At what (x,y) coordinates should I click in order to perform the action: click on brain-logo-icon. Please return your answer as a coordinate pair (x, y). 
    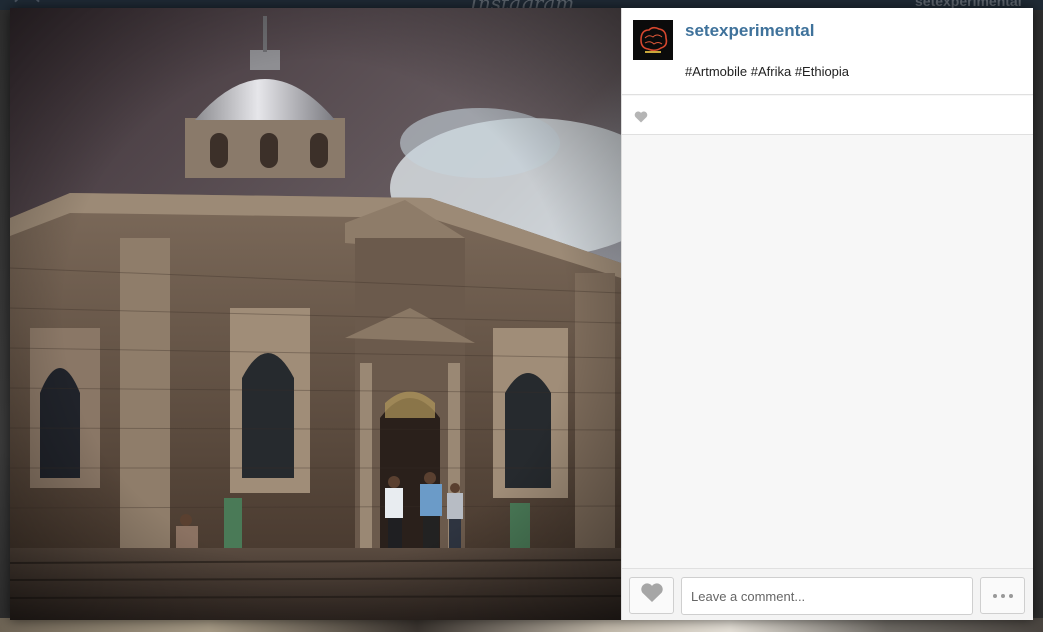
    Looking at the image, I should click on (653, 40).